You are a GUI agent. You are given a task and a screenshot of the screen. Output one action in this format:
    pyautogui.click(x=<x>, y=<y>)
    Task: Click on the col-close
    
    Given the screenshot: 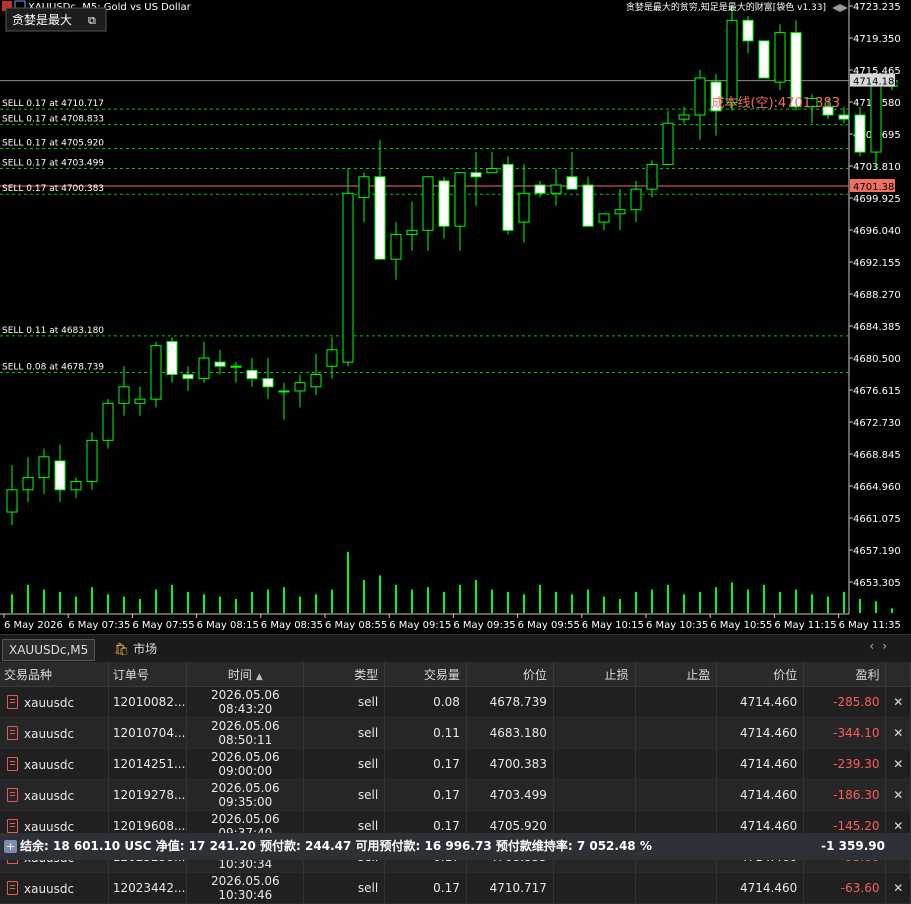 What is the action you would take?
    pyautogui.click(x=898, y=674)
    